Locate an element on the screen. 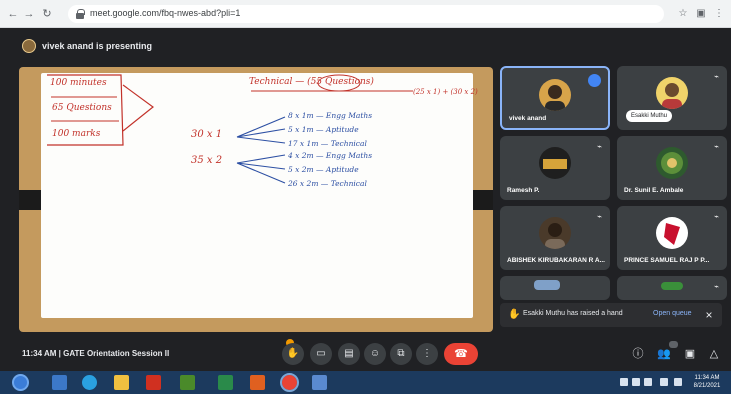  presenter-banner: vivek anand is presenting is located at coordinates (87, 46).